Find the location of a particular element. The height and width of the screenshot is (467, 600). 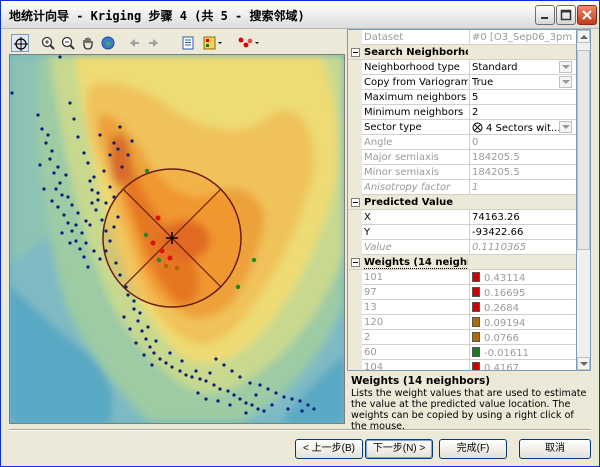

prop-value: 2 is located at coordinates (522, 113).